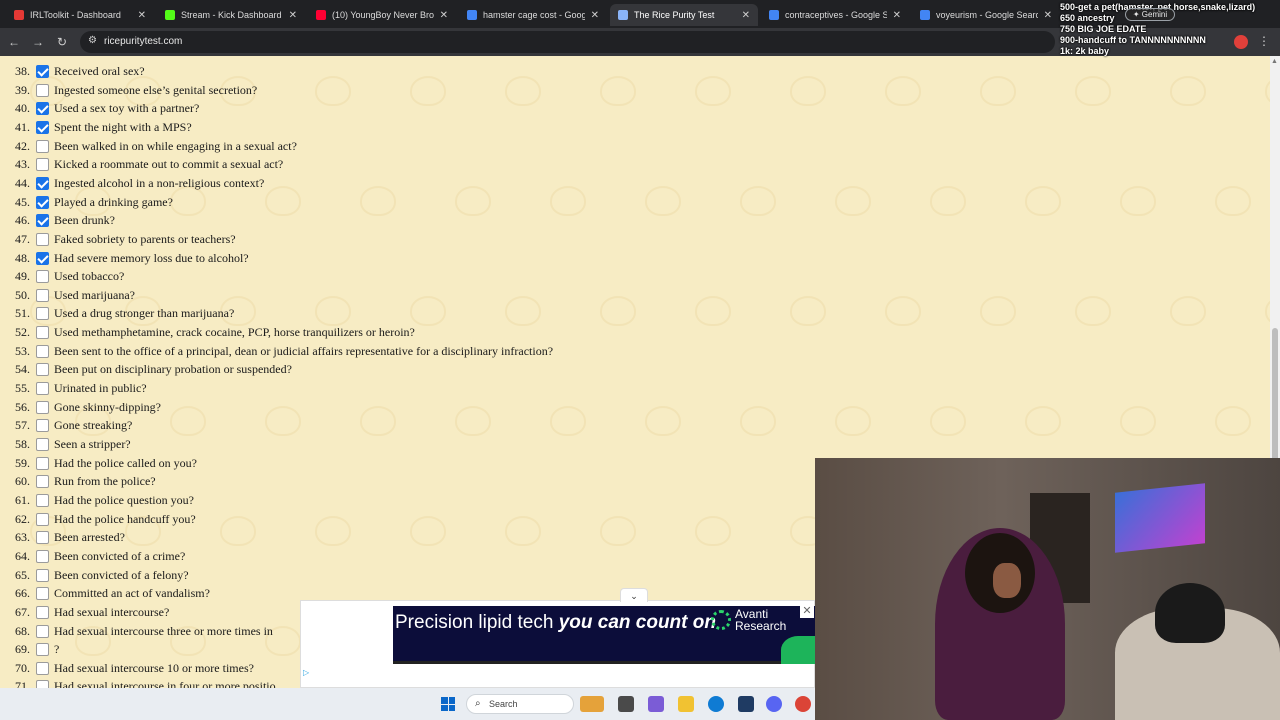  I want to click on question-row: 46. Been drunk?, so click(500, 222).